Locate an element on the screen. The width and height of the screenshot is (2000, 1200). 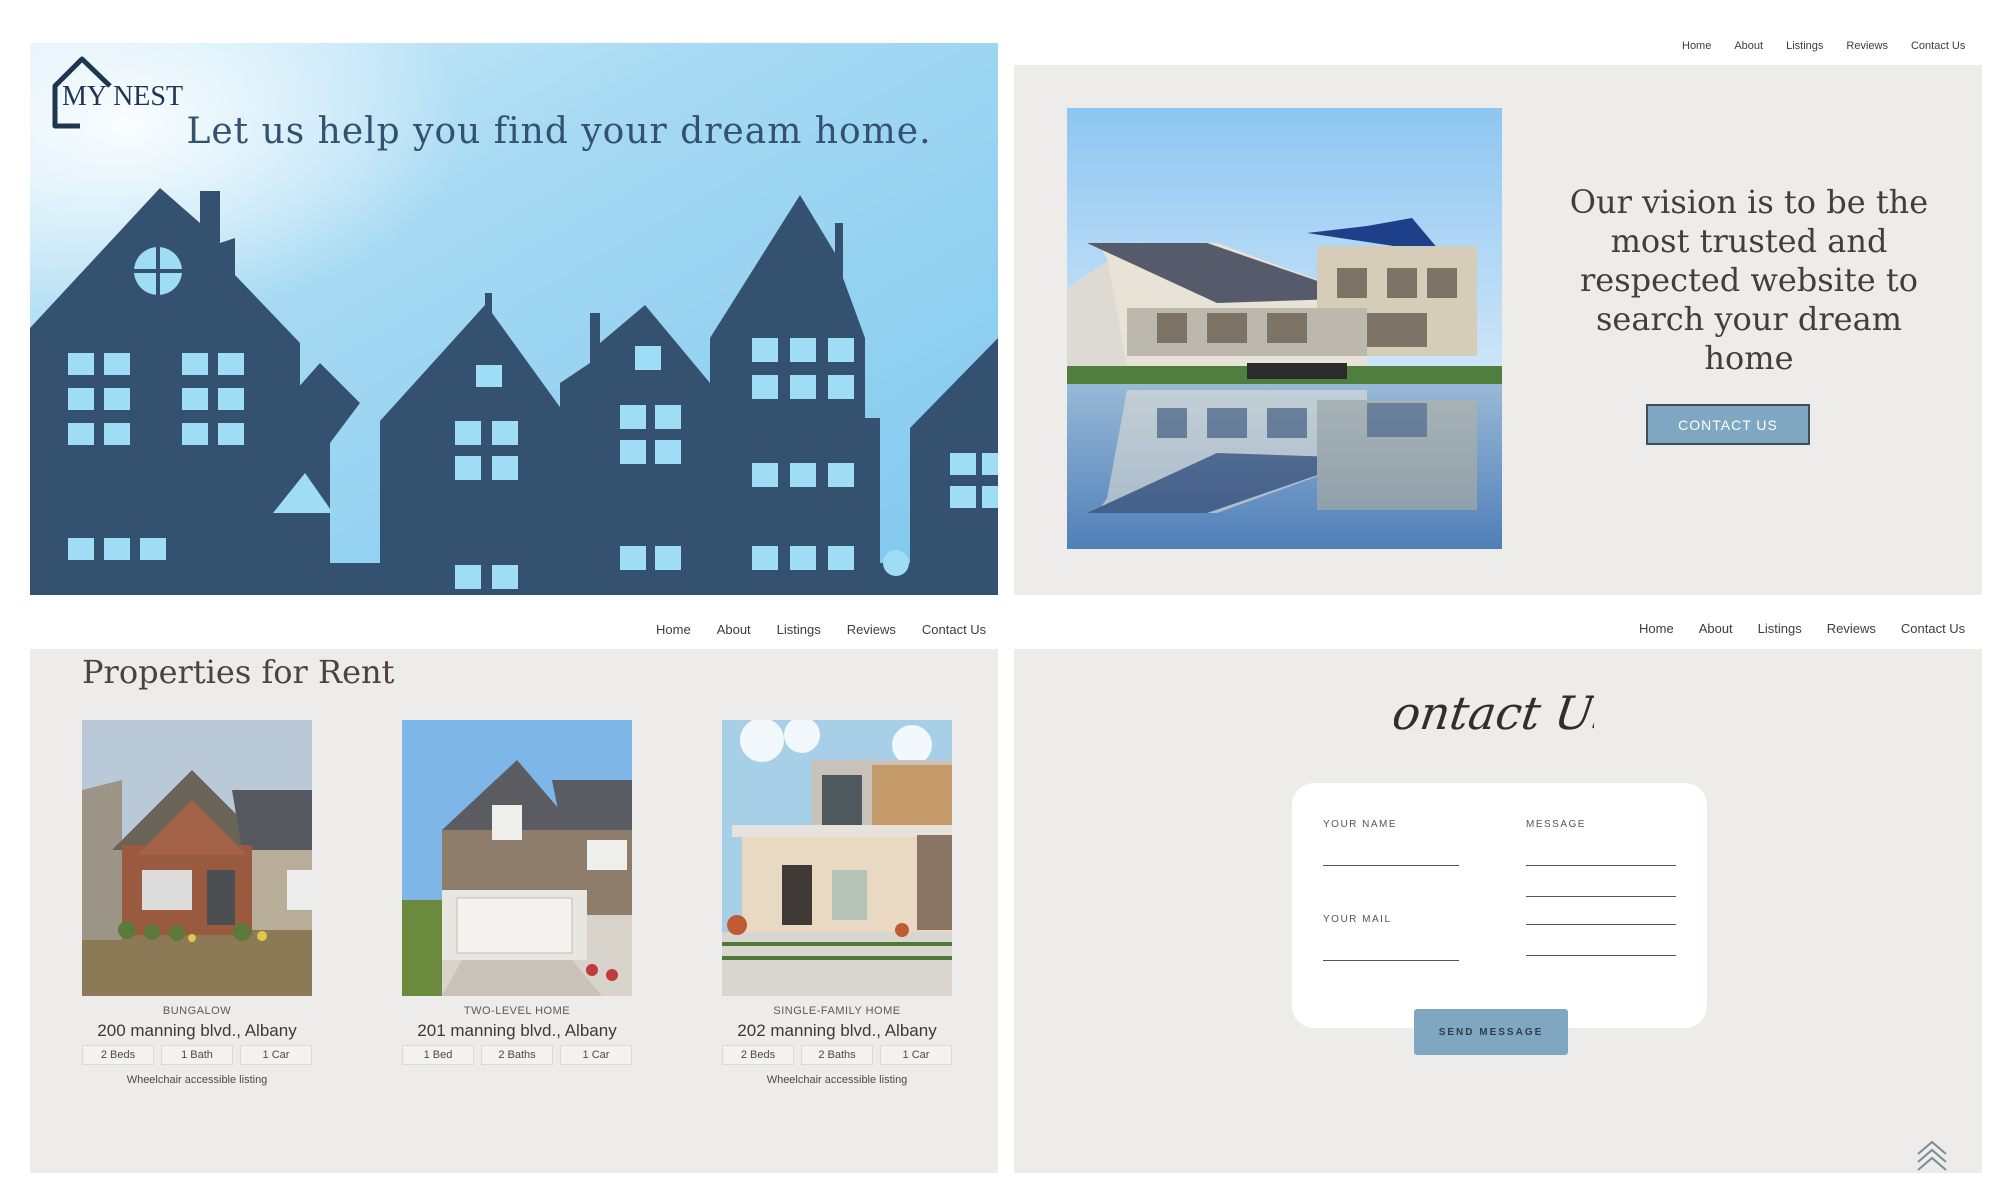
contact-us-button: CONTACT US is located at coordinates (1728, 424).